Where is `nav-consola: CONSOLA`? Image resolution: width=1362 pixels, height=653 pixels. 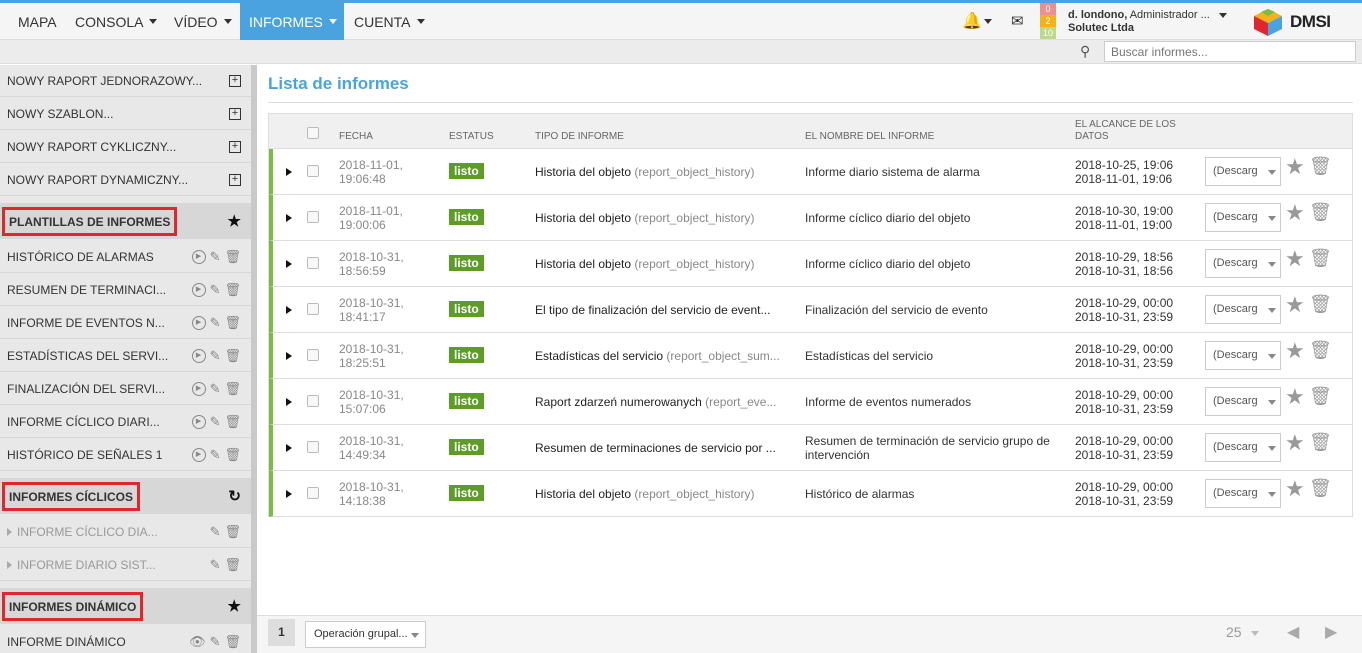 nav-consola: CONSOLA is located at coordinates (116, 21).